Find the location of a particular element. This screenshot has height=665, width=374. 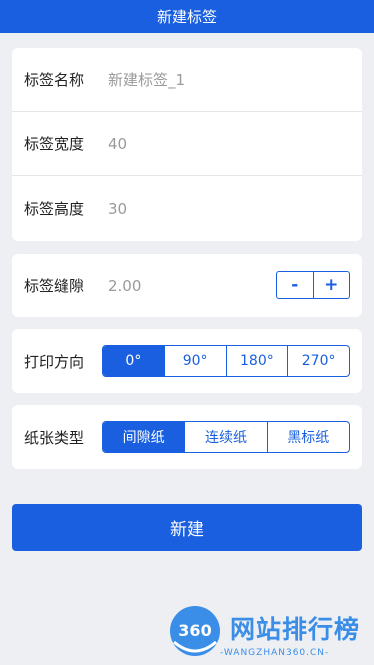

title-bar: 新建标签 is located at coordinates (187, 16).